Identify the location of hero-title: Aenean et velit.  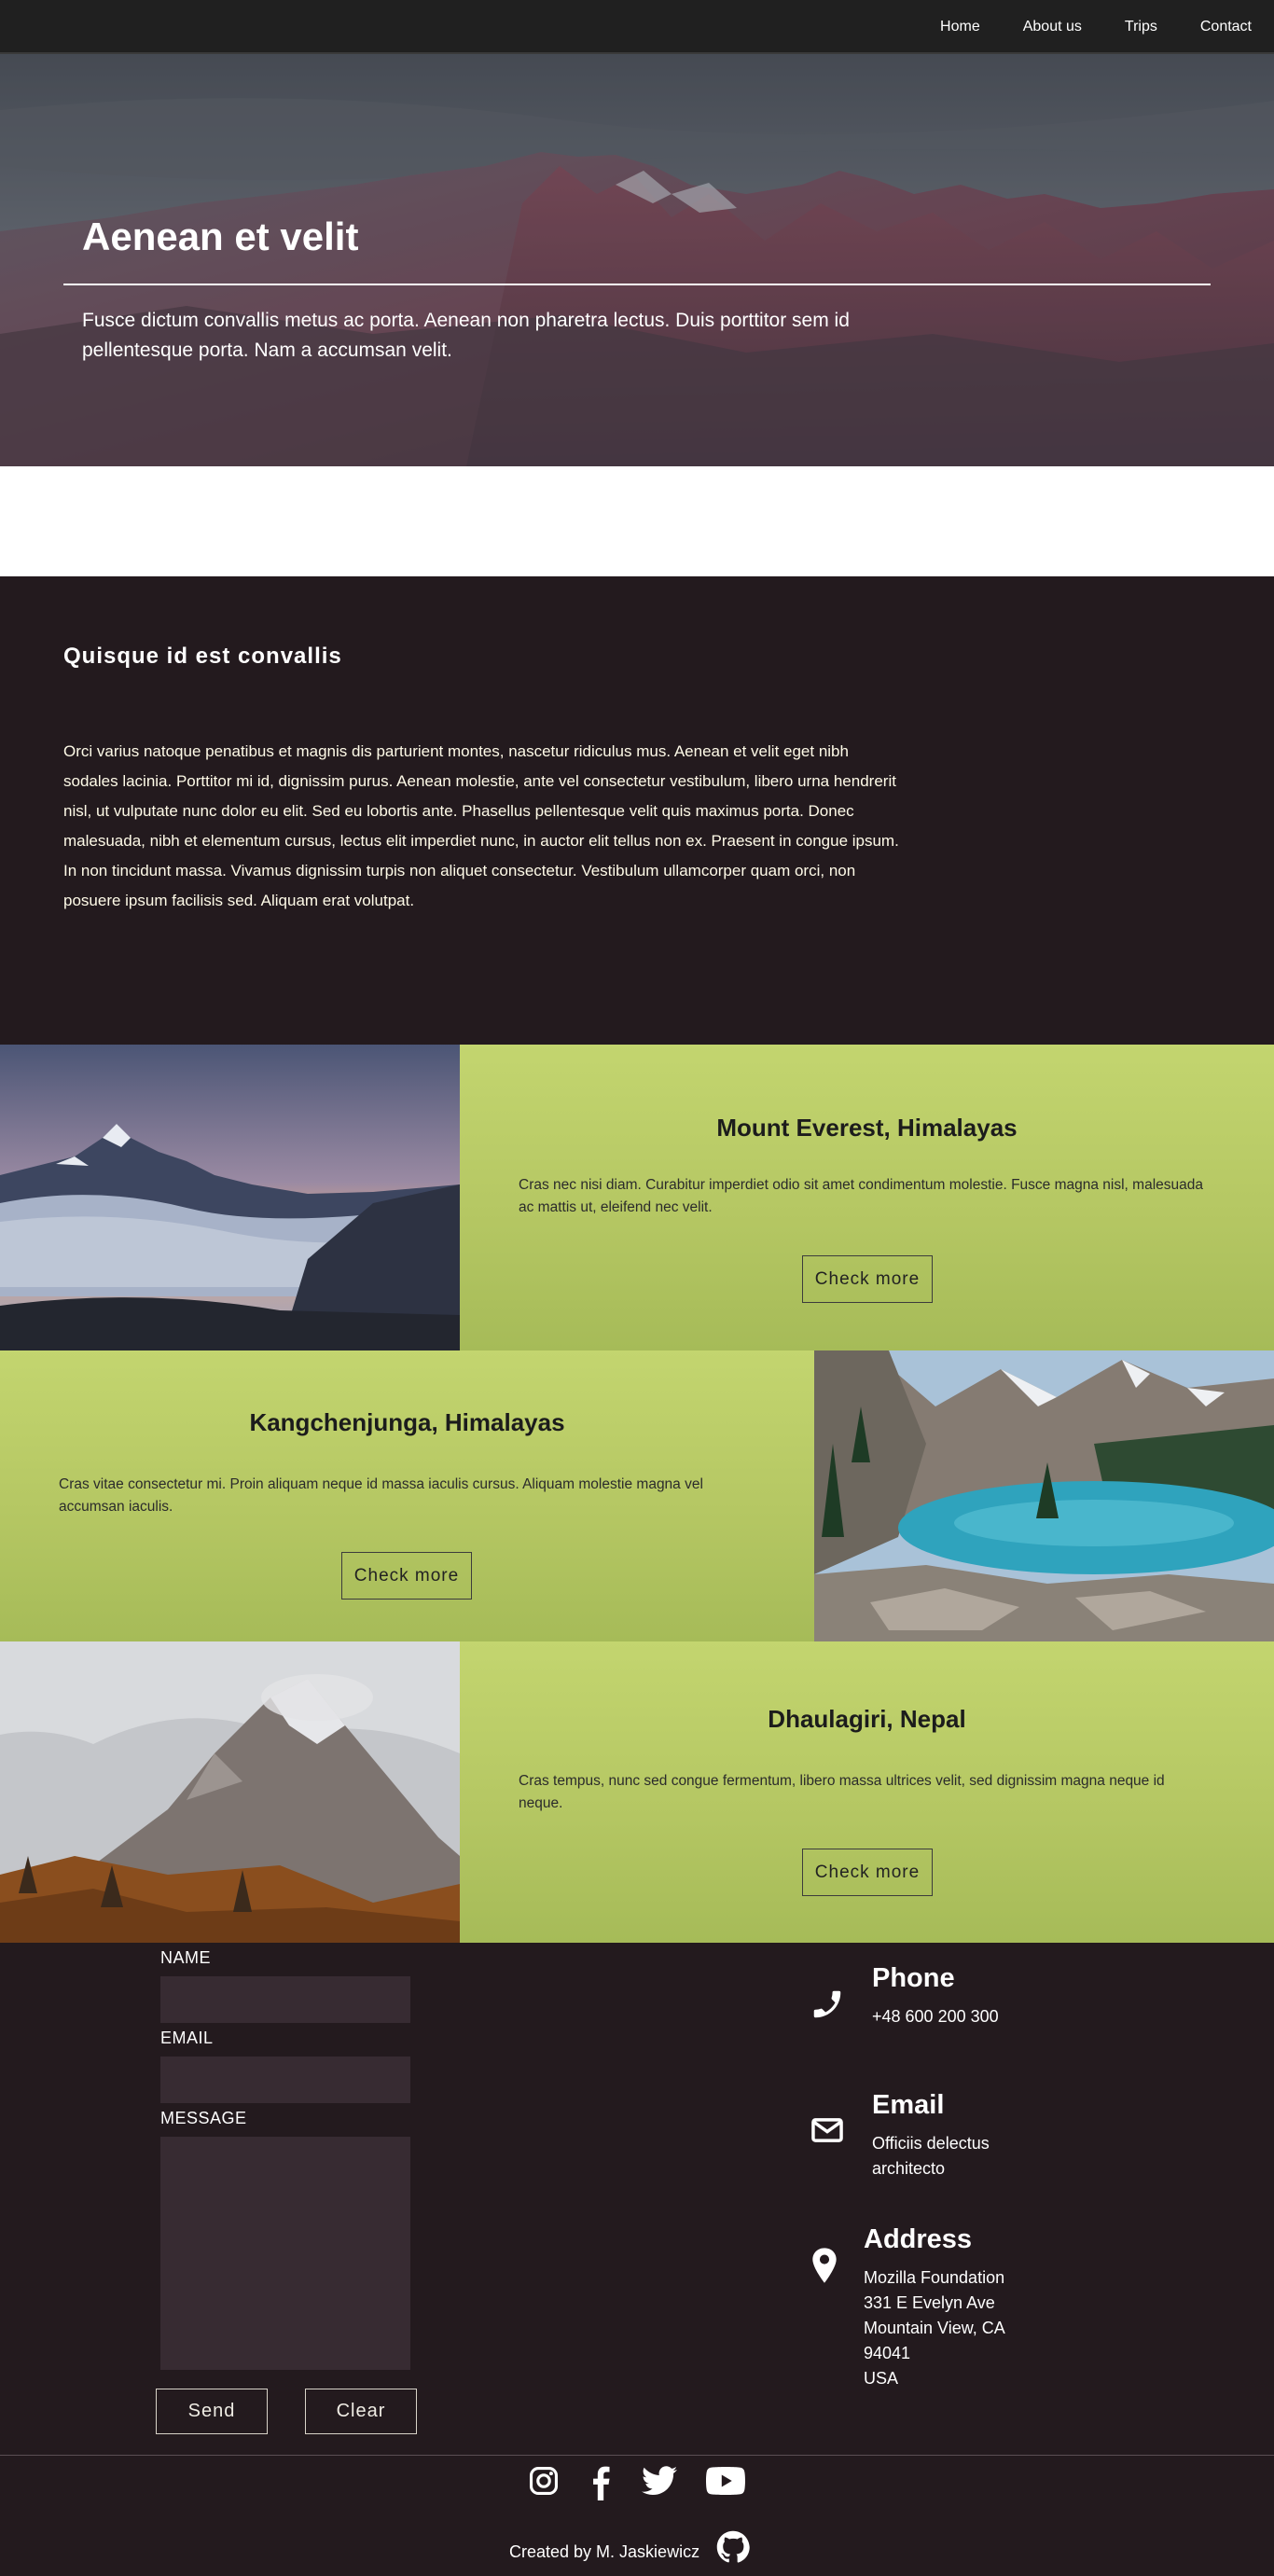
(221, 236).